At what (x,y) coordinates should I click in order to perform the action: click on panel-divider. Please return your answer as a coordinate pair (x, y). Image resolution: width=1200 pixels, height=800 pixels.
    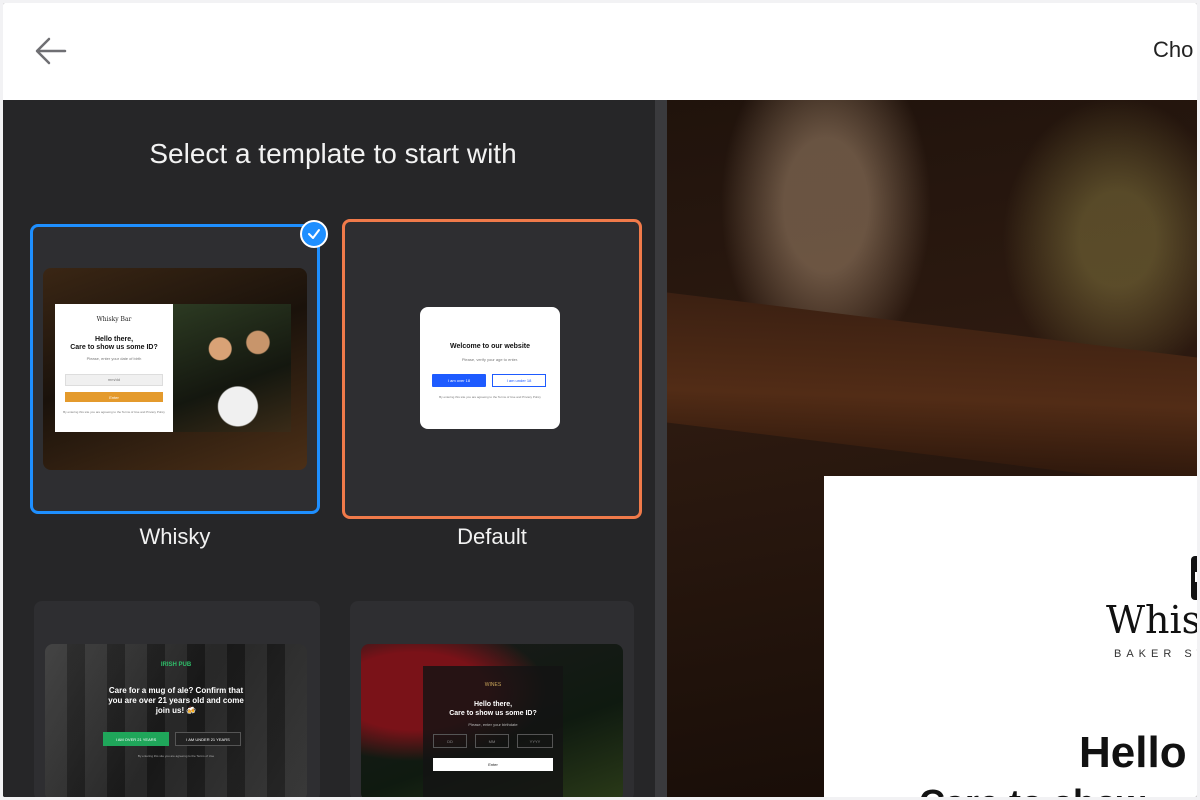
    Looking at the image, I should click on (661, 448).